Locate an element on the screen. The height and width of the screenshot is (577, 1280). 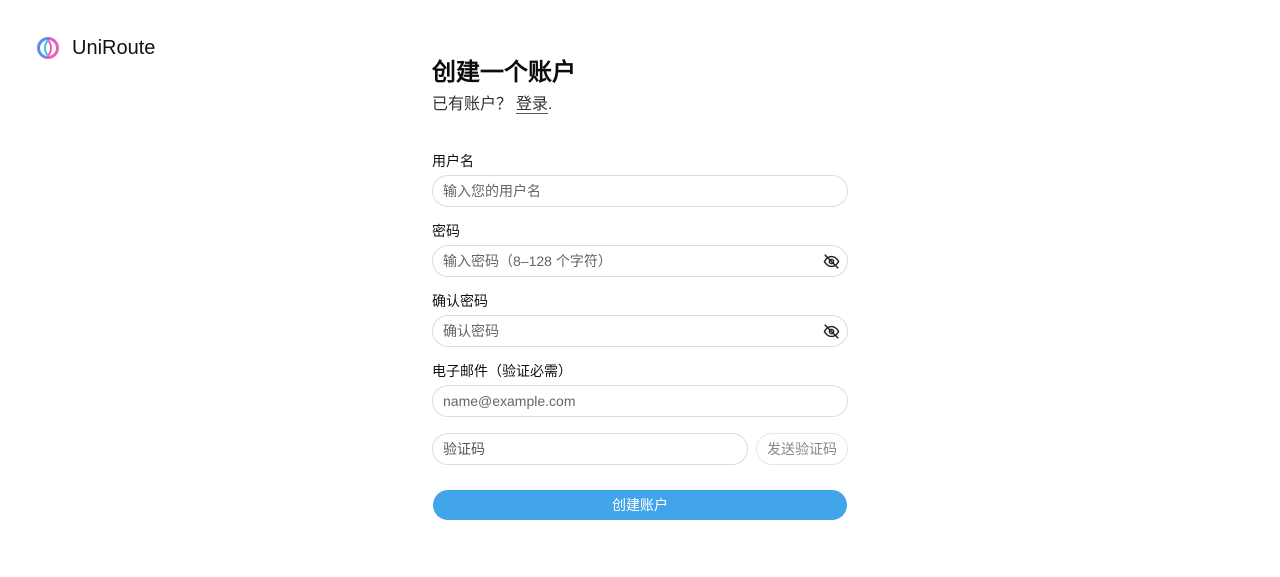
page-title: 创建一个账户 is located at coordinates (504, 72).